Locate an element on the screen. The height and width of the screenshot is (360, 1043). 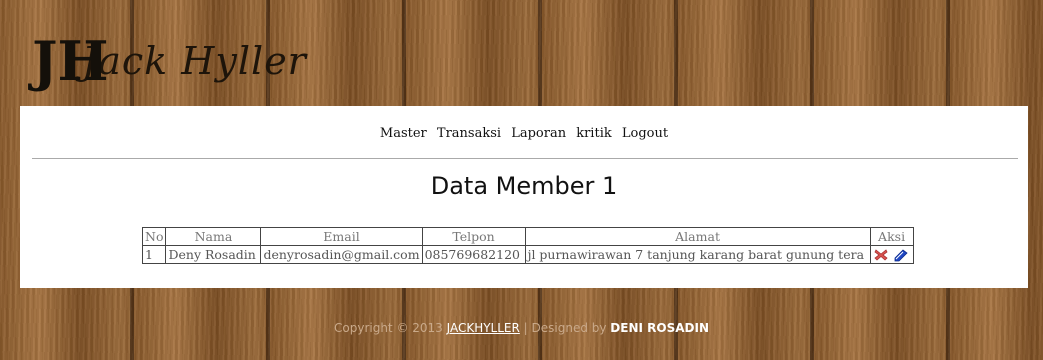
cell-email: denyrosadin@gmail.com is located at coordinates (341, 254).